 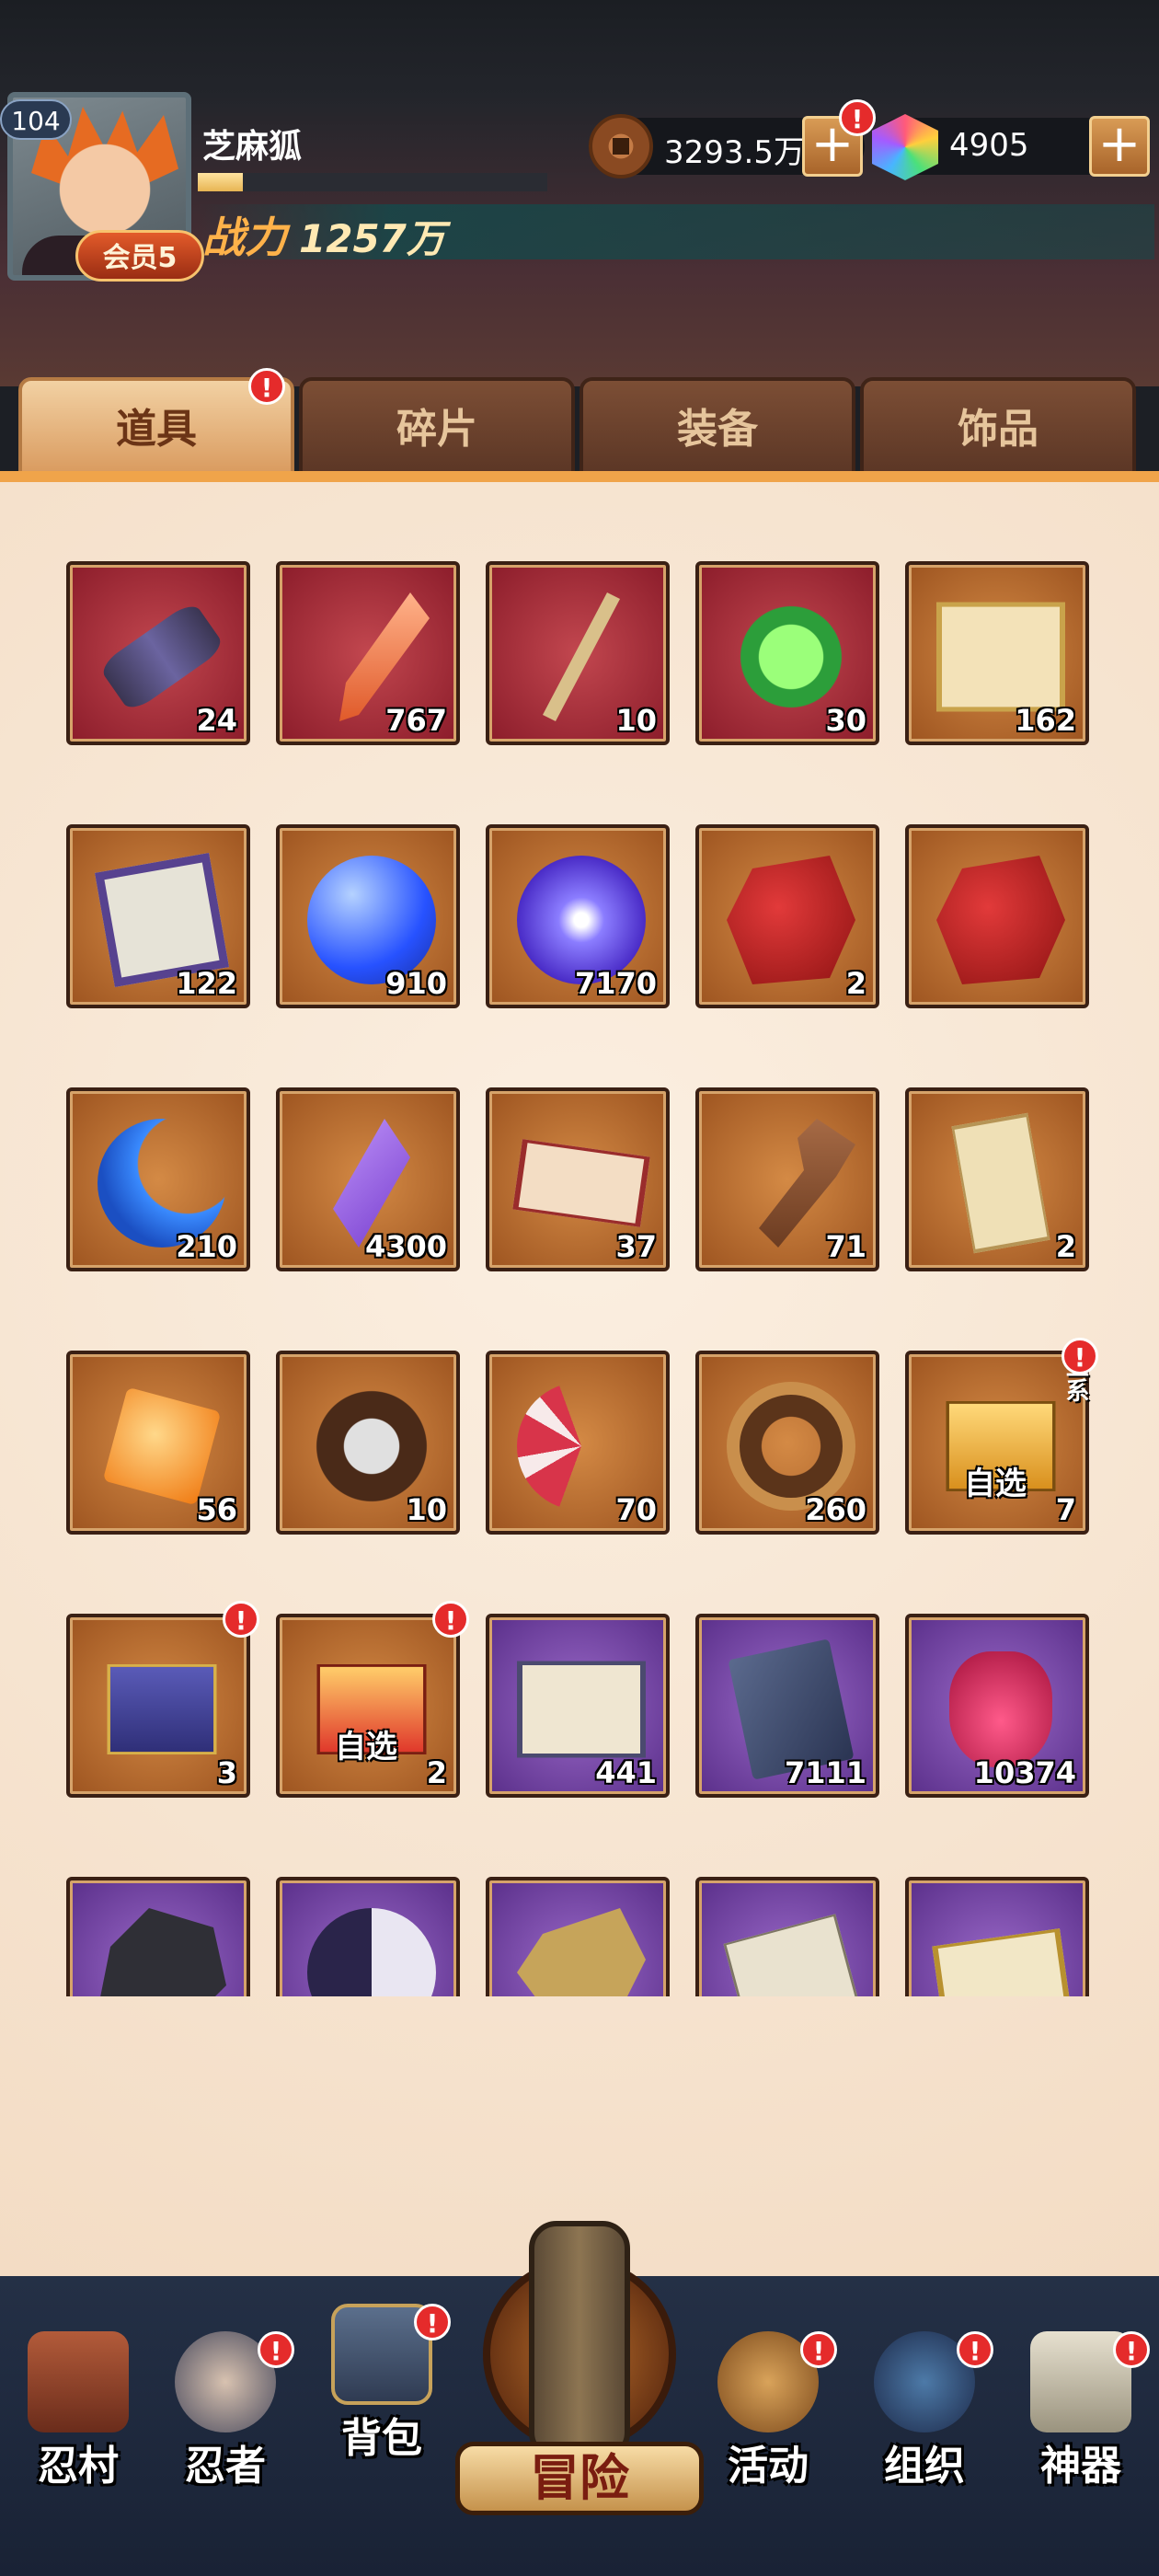 What do you see at coordinates (615, 983) in the screenshot?
I see `item-count: 7170` at bounding box center [615, 983].